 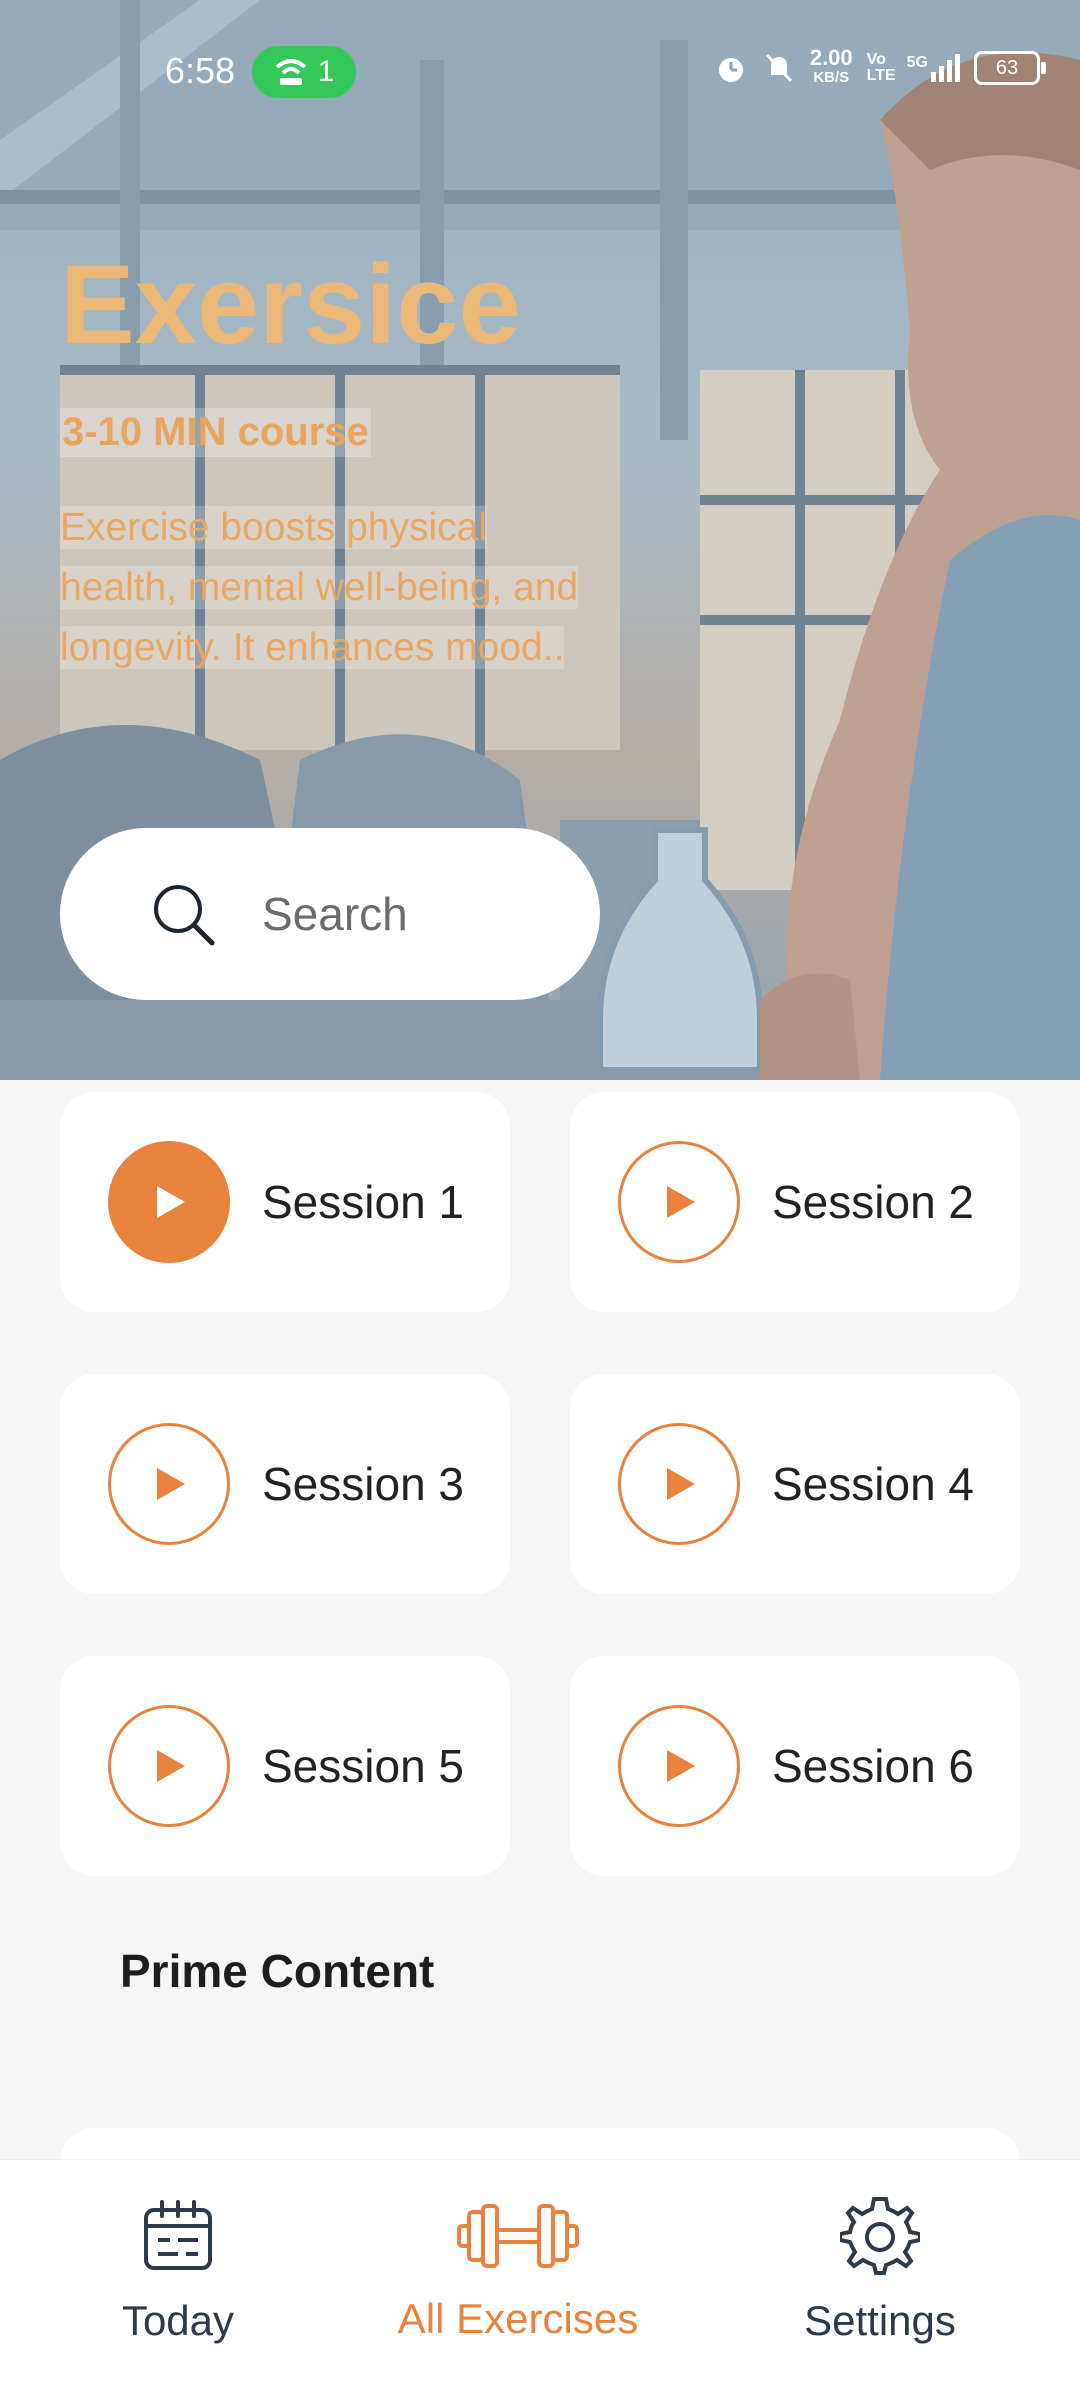 What do you see at coordinates (831, 57) in the screenshot?
I see `net-speed-value: 2.00` at bounding box center [831, 57].